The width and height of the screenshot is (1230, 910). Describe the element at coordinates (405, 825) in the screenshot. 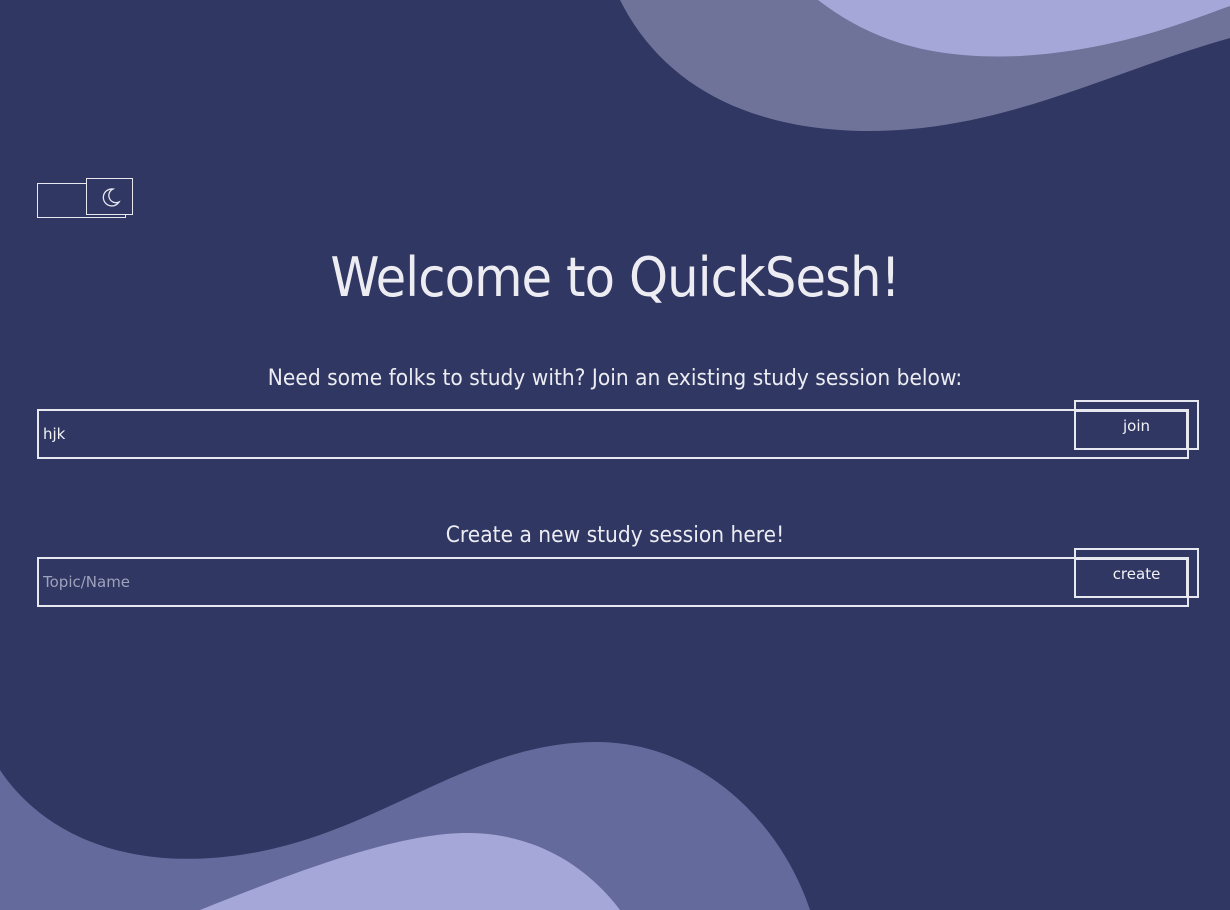

I see `bottom-wave-dark` at that location.